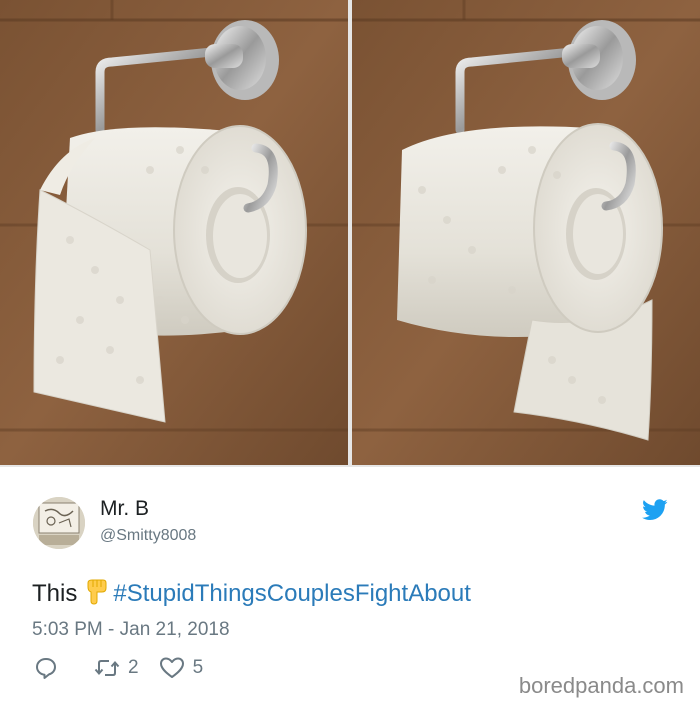 The image size is (700, 712). What do you see at coordinates (59, 523) in the screenshot?
I see `avatar` at bounding box center [59, 523].